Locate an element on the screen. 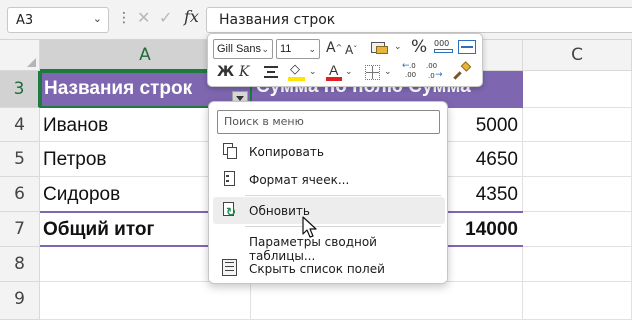 Image resolution: width=632 pixels, height=320 pixels. decrease-font-size-icon: Aˇ is located at coordinates (351, 50).